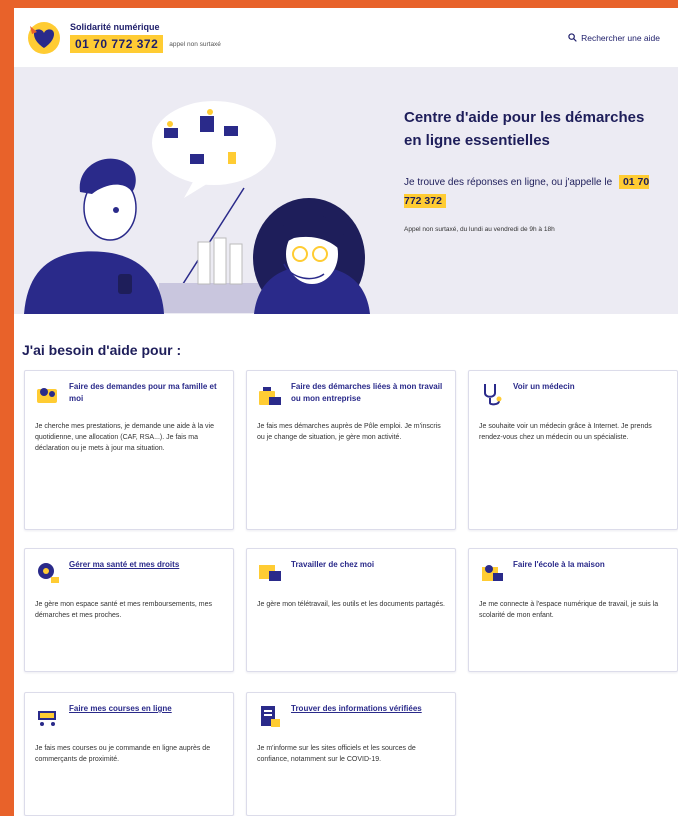 This screenshot has width=678, height=816. Describe the element at coordinates (102, 350) in the screenshot. I see `section-title: J'ai besoin d'aide pour :` at that location.